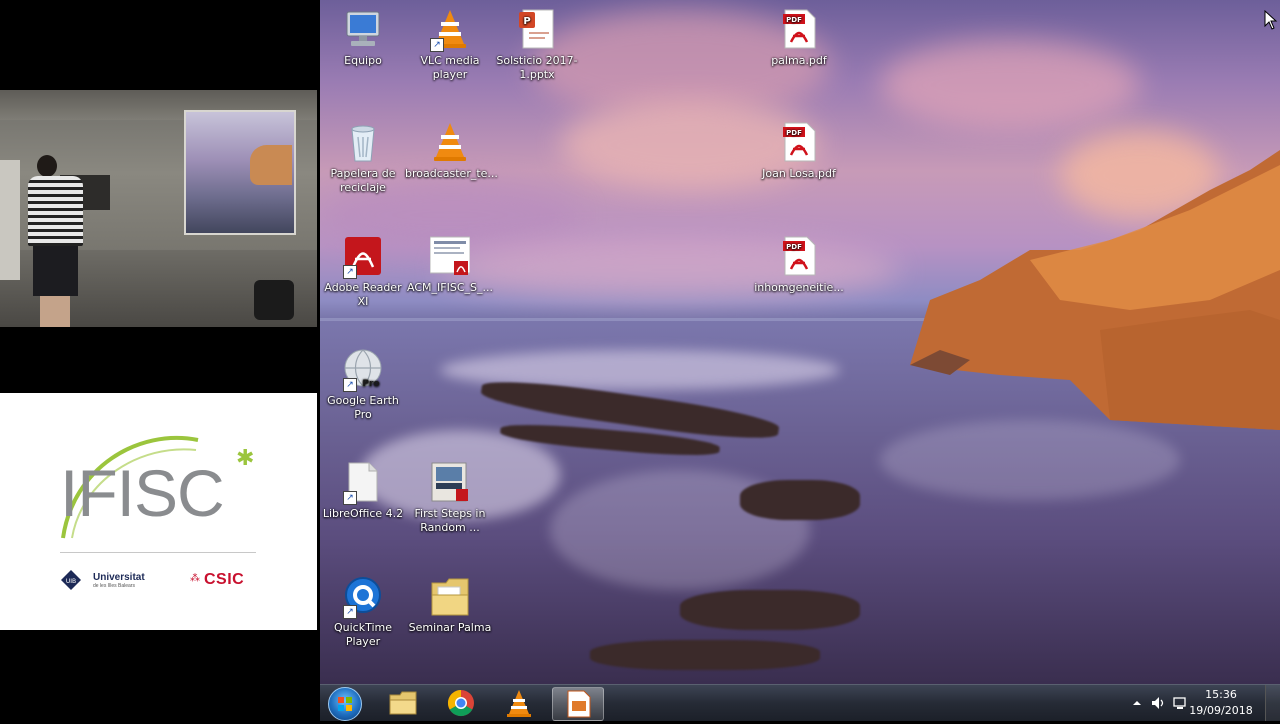 The height and width of the screenshot is (724, 1280). Describe the element at coordinates (450, 256) in the screenshot. I see `pdf-document-icon` at that location.